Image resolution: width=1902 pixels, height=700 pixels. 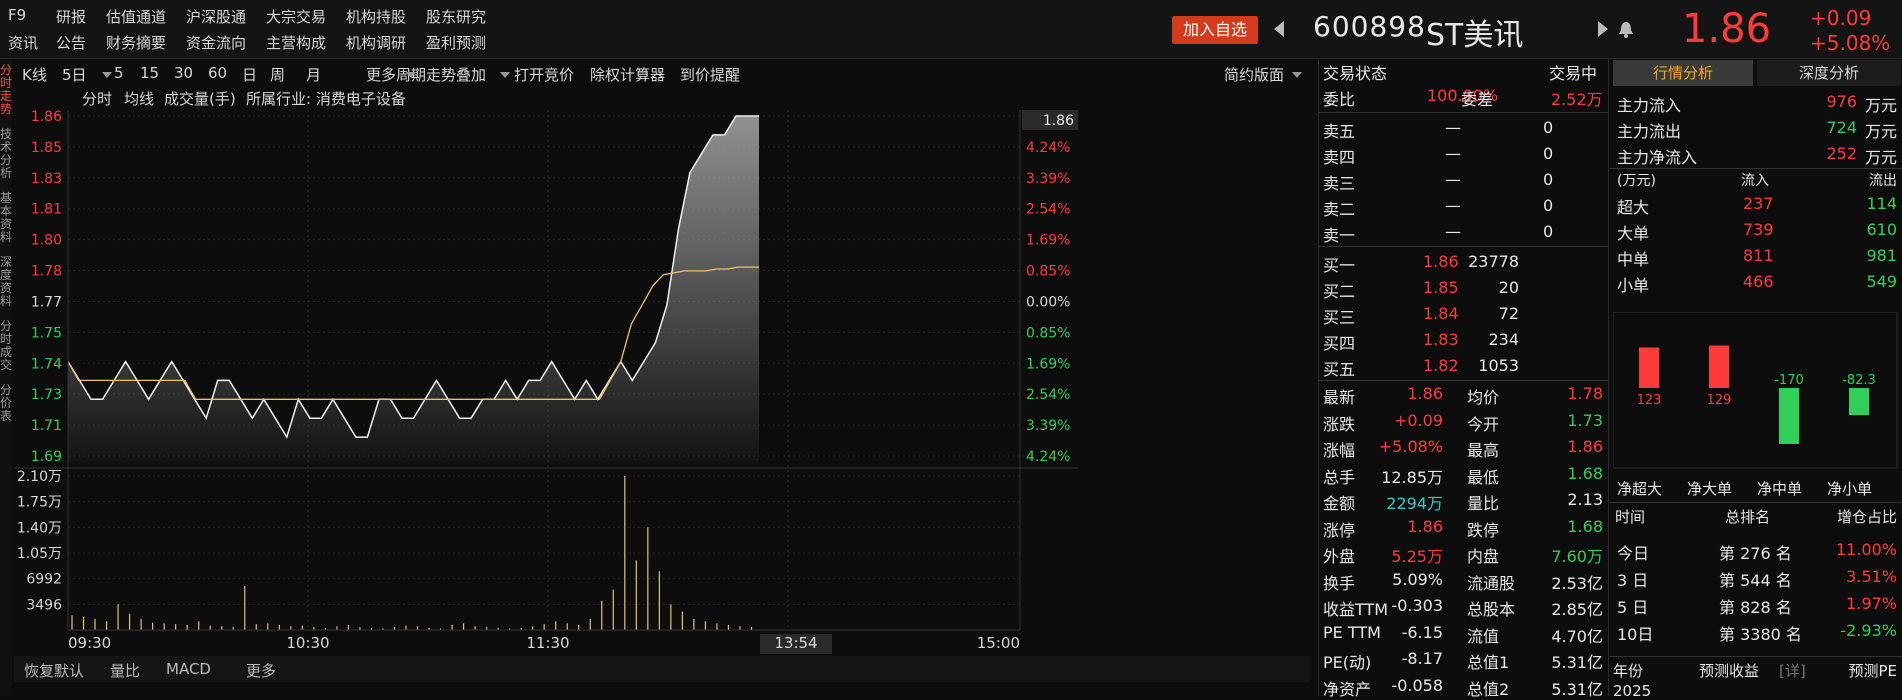 What do you see at coordinates (17, 15) in the screenshot?
I see `nav-item: F9` at bounding box center [17, 15].